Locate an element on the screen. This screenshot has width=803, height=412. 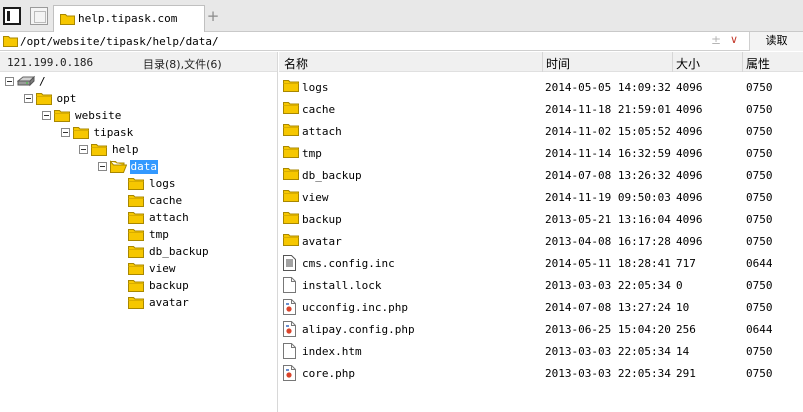
table-row: attach 2014-11-02 15:05:52 4096 0750 is located at coordinates (541, 131).